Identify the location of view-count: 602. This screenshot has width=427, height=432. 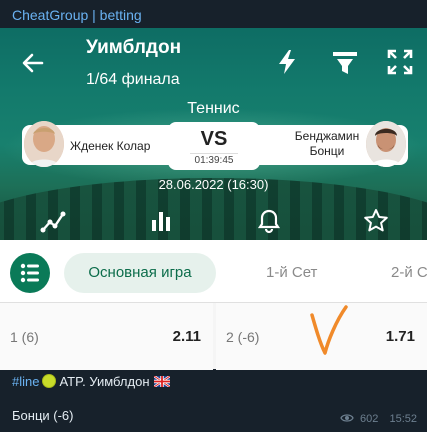
(369, 419).